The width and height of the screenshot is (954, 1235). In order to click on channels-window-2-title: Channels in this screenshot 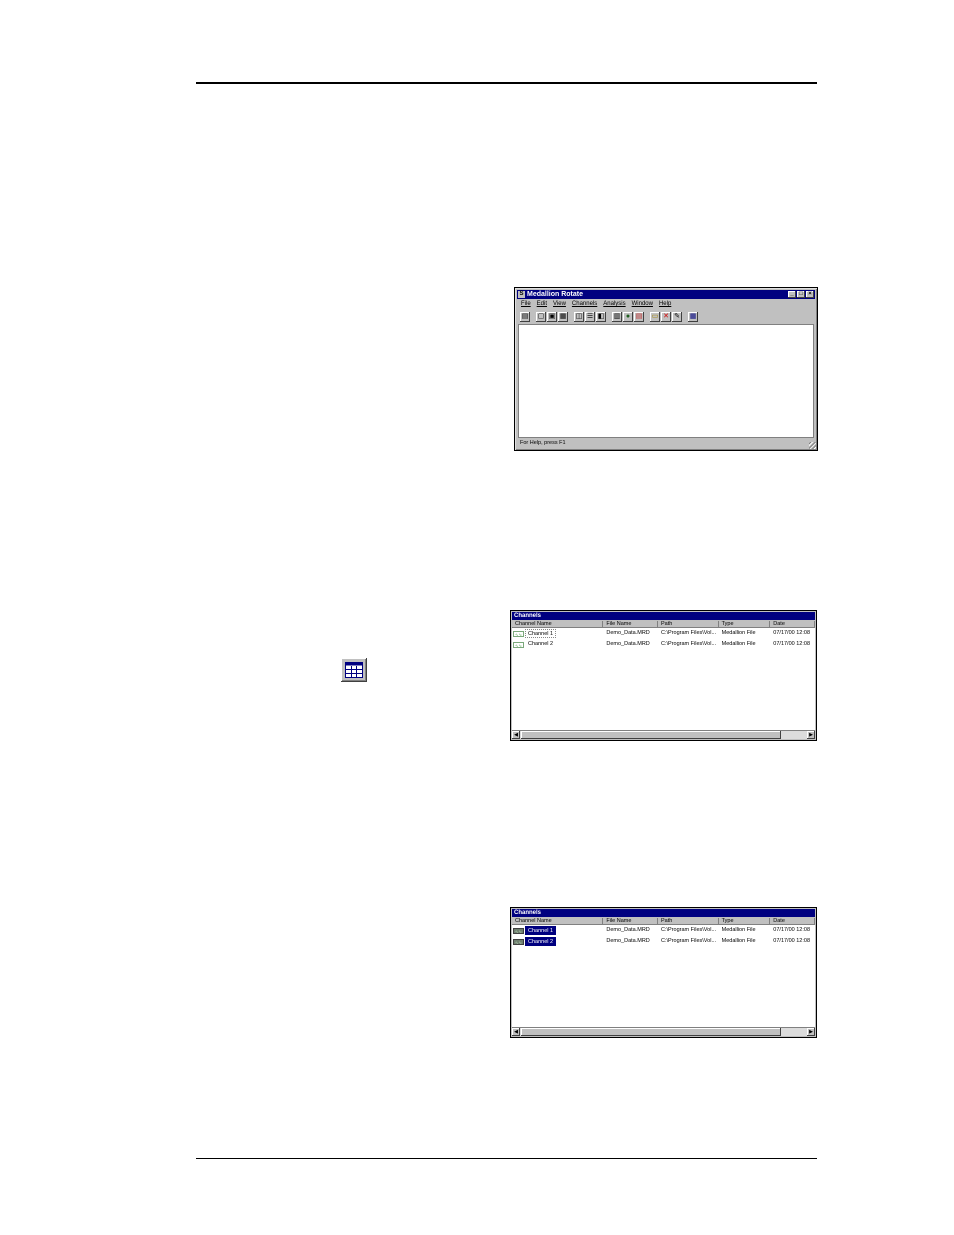, I will do `click(663, 913)`.